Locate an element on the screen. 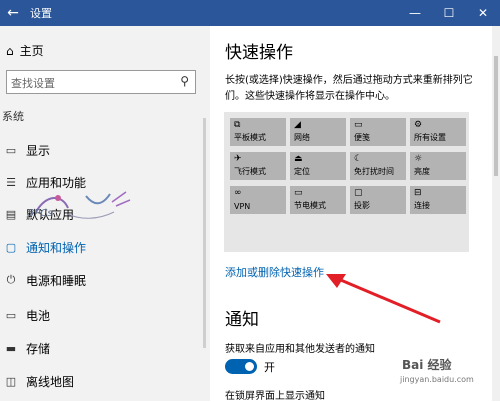 Image resolution: width=500 pixels, height=402 pixels. tile-label: 亮度 is located at coordinates (422, 171).